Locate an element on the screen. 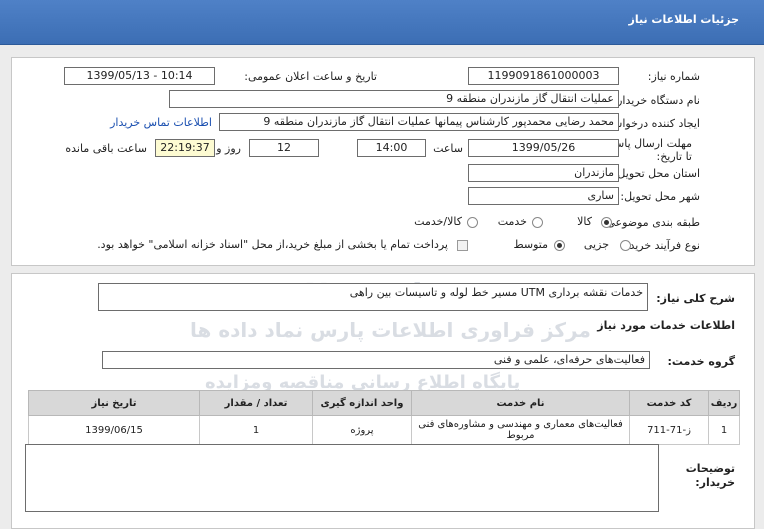 This screenshot has width=764, height=529. summary-label: شرح کلی نیاز: is located at coordinates (695, 298).